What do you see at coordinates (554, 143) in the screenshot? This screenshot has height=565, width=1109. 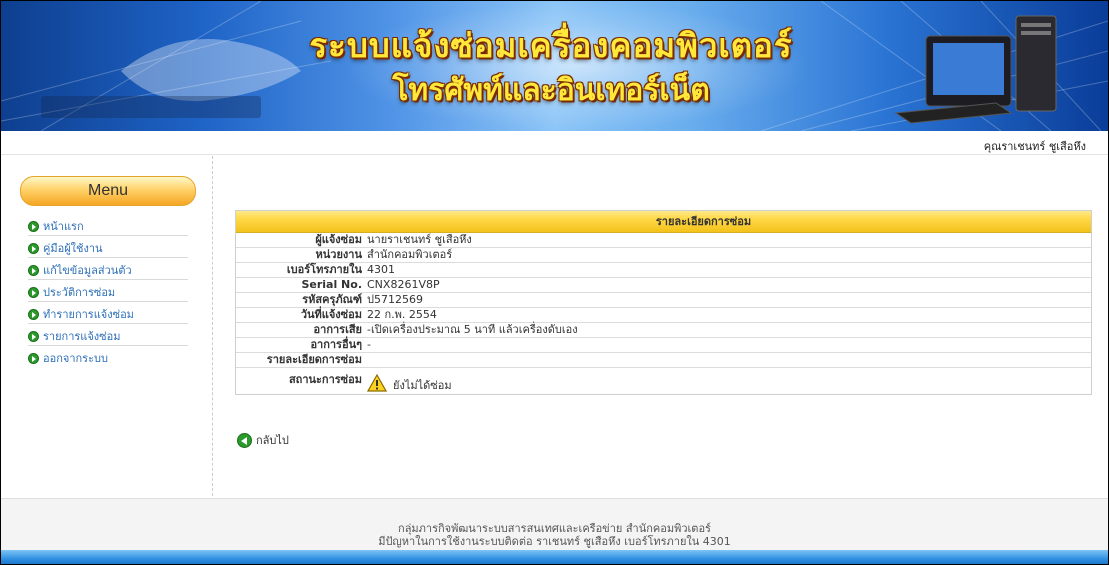 I see `user-strip: คุณราเชนทร์ ชูเสือหึง` at bounding box center [554, 143].